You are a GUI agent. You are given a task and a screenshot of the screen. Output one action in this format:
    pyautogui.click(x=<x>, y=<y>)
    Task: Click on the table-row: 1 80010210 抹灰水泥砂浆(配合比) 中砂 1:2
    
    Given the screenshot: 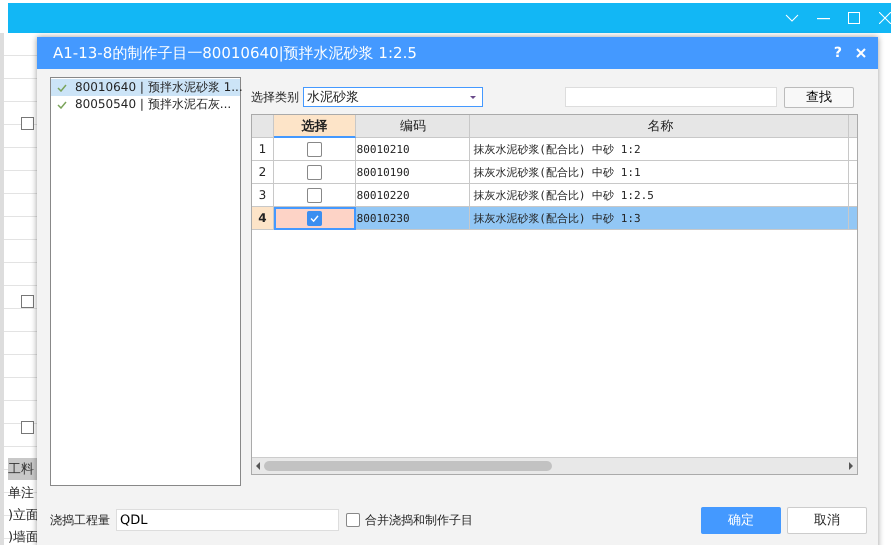 What is the action you would take?
    pyautogui.click(x=554, y=149)
    